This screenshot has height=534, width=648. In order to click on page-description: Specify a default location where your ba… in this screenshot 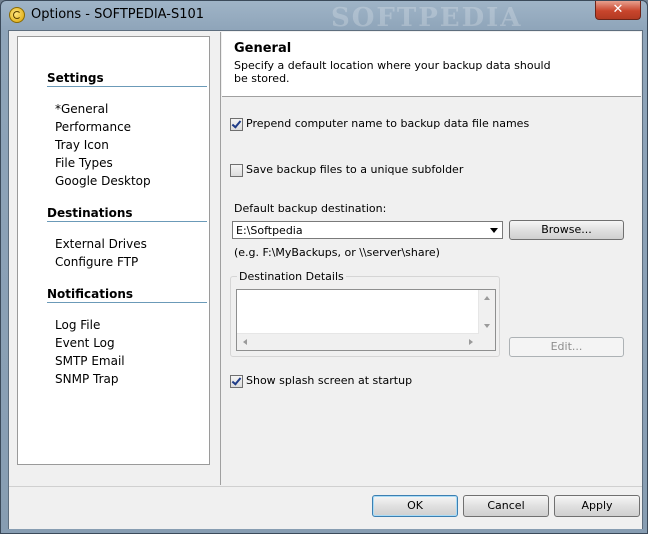, I will do `click(392, 72)`.